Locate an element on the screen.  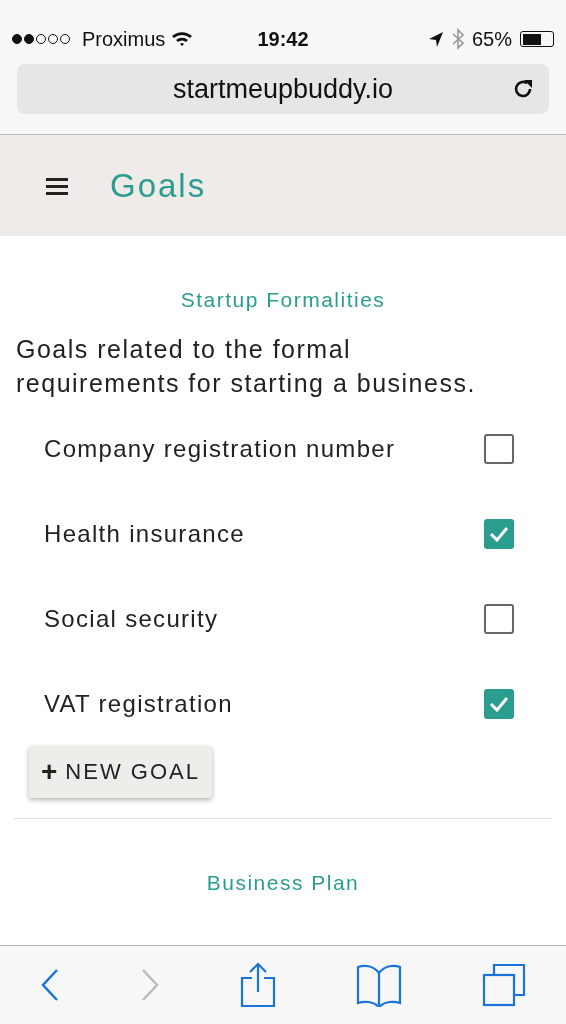
battery-icon is located at coordinates (537, 39).